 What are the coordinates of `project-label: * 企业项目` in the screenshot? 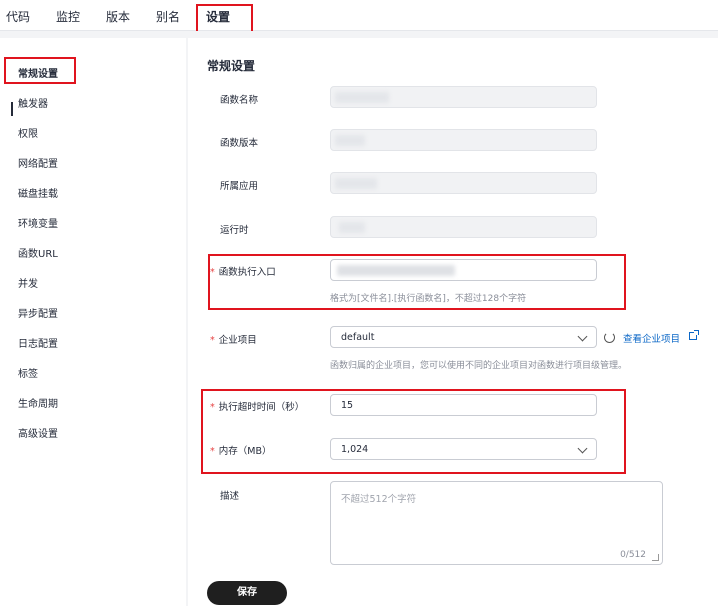 It's located at (233, 340).